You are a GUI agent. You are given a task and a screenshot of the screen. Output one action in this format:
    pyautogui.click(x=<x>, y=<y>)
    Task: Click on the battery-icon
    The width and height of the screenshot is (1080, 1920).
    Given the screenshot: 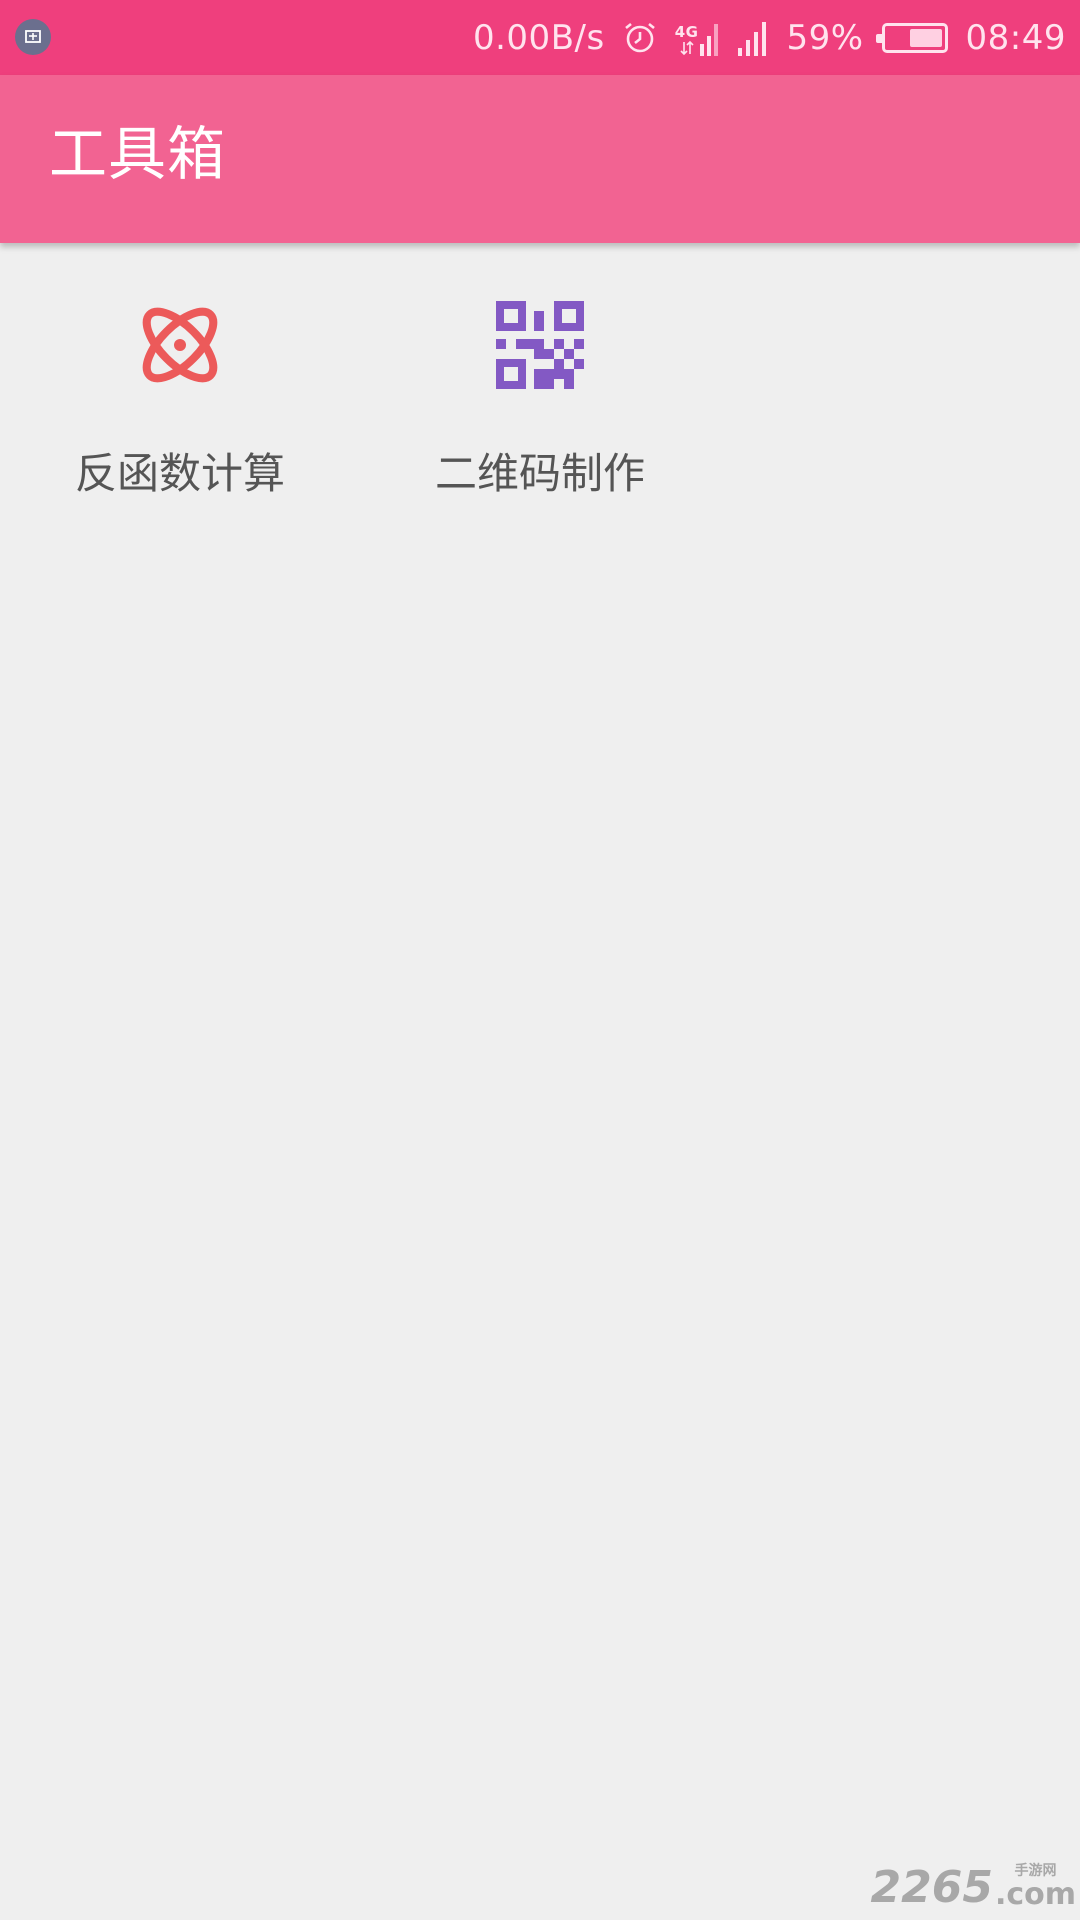 What is the action you would take?
    pyautogui.click(x=911, y=37)
    